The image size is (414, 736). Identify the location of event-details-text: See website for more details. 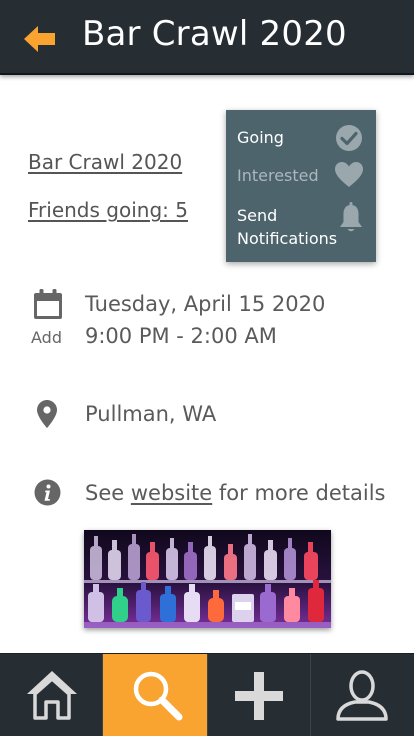
(235, 493).